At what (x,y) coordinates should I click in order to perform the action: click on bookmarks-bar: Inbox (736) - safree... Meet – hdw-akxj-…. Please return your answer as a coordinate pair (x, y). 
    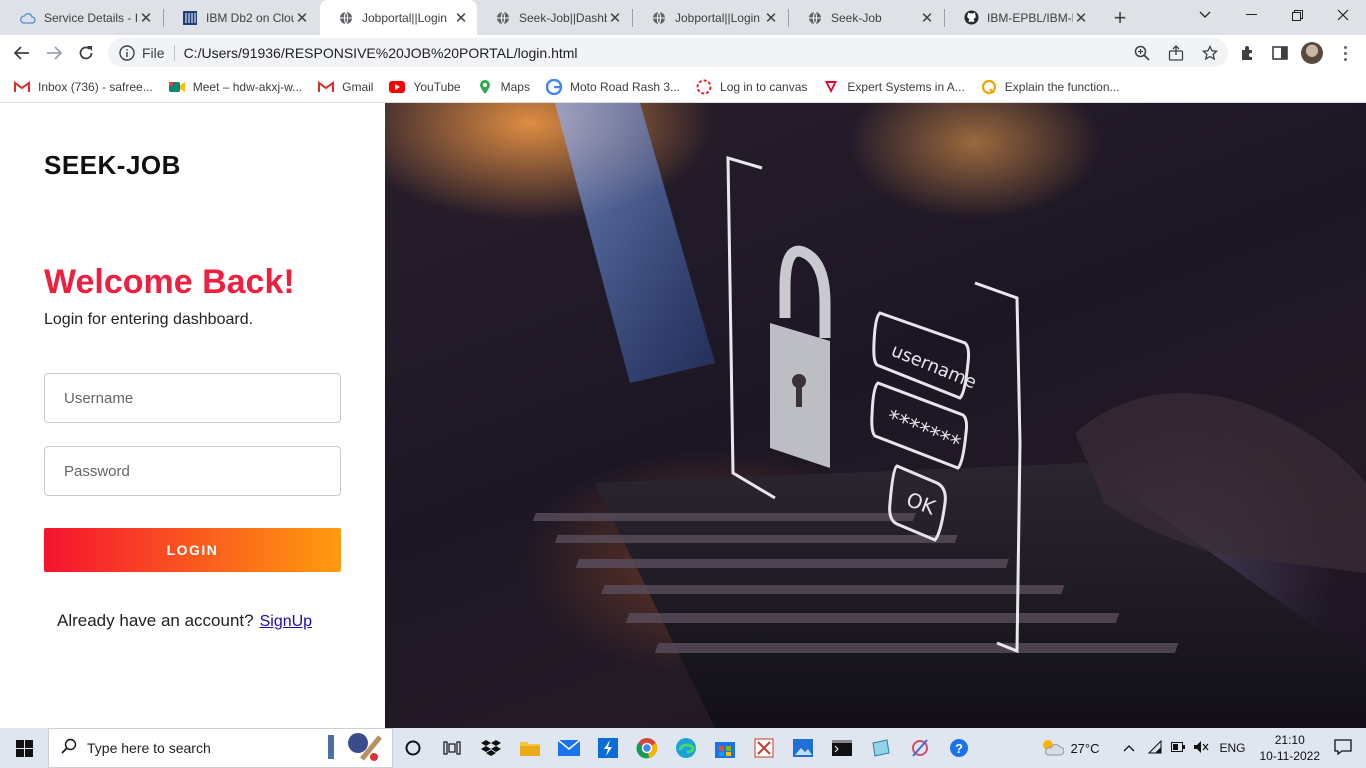
    Looking at the image, I should click on (683, 87).